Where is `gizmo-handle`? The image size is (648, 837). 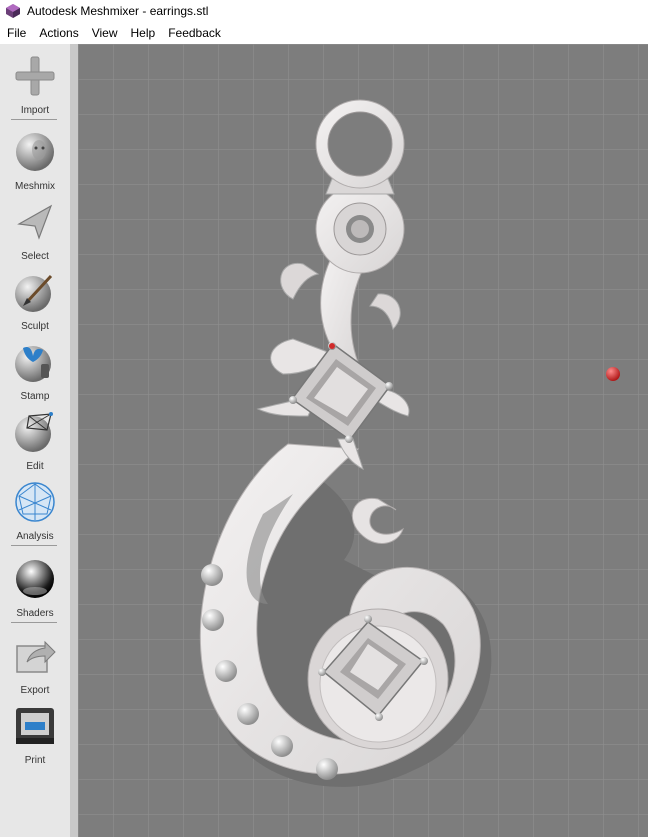 gizmo-handle is located at coordinates (332, 346).